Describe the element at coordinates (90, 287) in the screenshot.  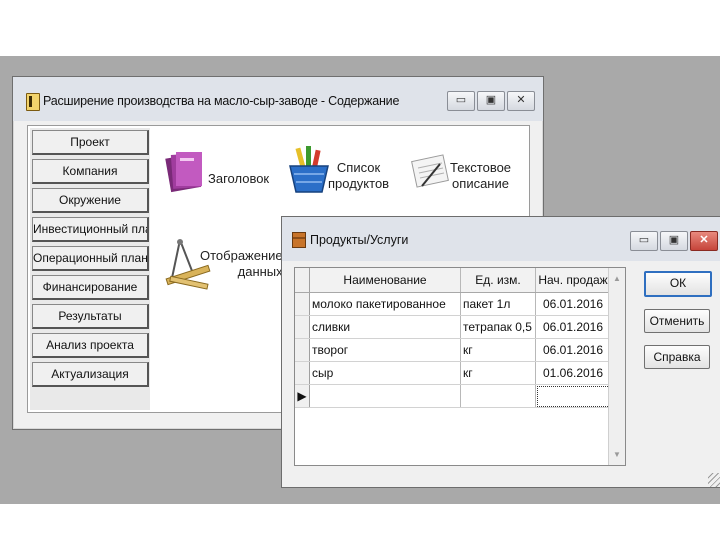
I see `nav-financing: Финансирование` at that location.